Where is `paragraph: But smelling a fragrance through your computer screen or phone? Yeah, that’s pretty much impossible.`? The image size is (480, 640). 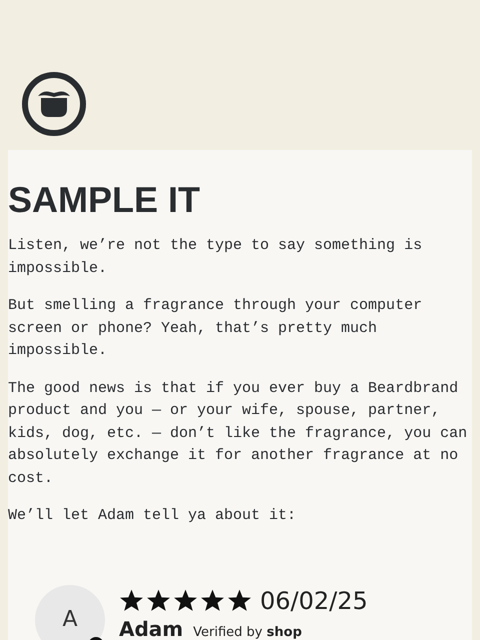 paragraph: But smelling a fragrance through your computer screen or phone? Yeah, that’s pretty much impossible. is located at coordinates (216, 328).